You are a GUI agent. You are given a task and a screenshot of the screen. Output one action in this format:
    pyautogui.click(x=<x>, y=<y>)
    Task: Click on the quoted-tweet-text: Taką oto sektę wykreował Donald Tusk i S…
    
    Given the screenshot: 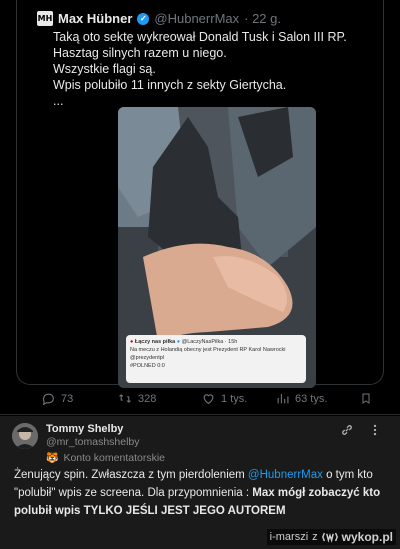 What is the action you would take?
    pyautogui.click(x=213, y=69)
    